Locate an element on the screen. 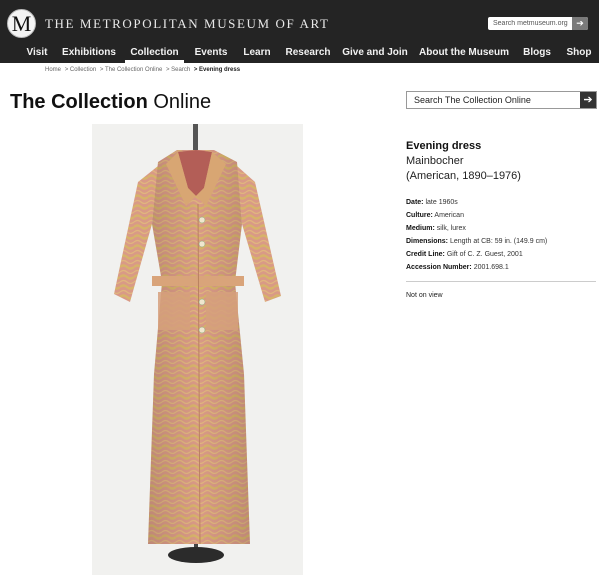 The height and width of the screenshot is (575, 599). collection-search-input is located at coordinates (493, 100).